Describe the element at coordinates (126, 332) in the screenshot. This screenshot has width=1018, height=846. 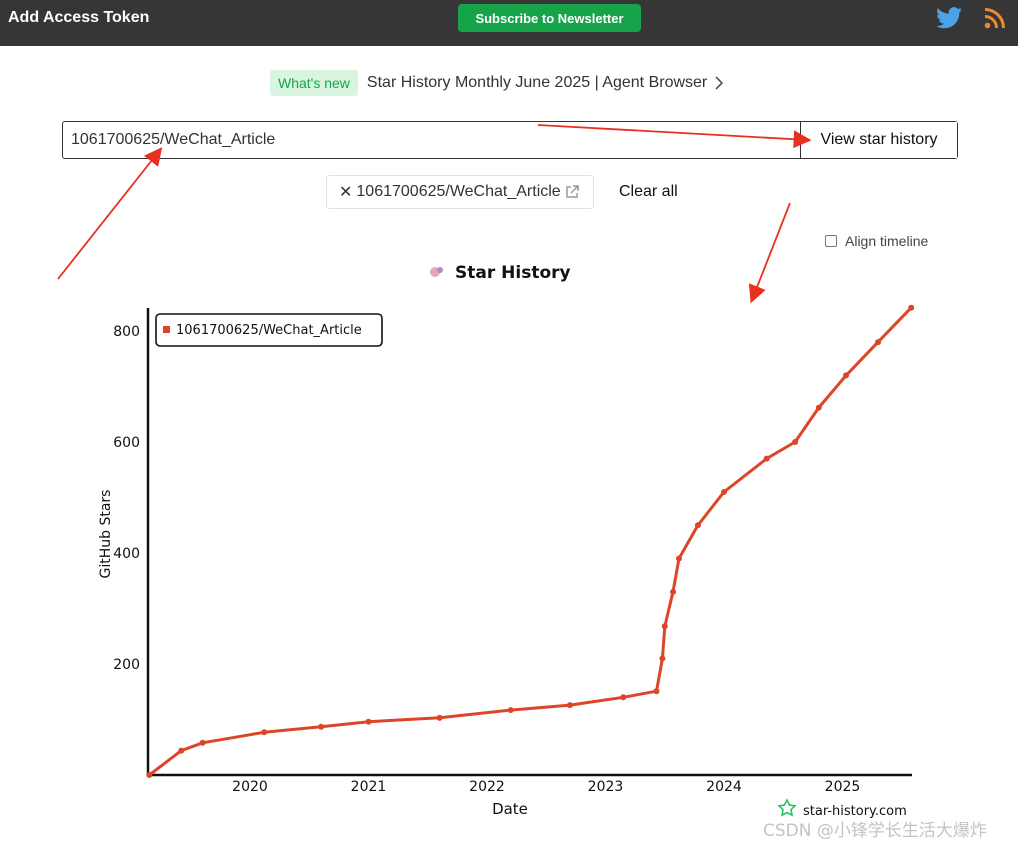
I see `y-tick-label: 800` at that location.